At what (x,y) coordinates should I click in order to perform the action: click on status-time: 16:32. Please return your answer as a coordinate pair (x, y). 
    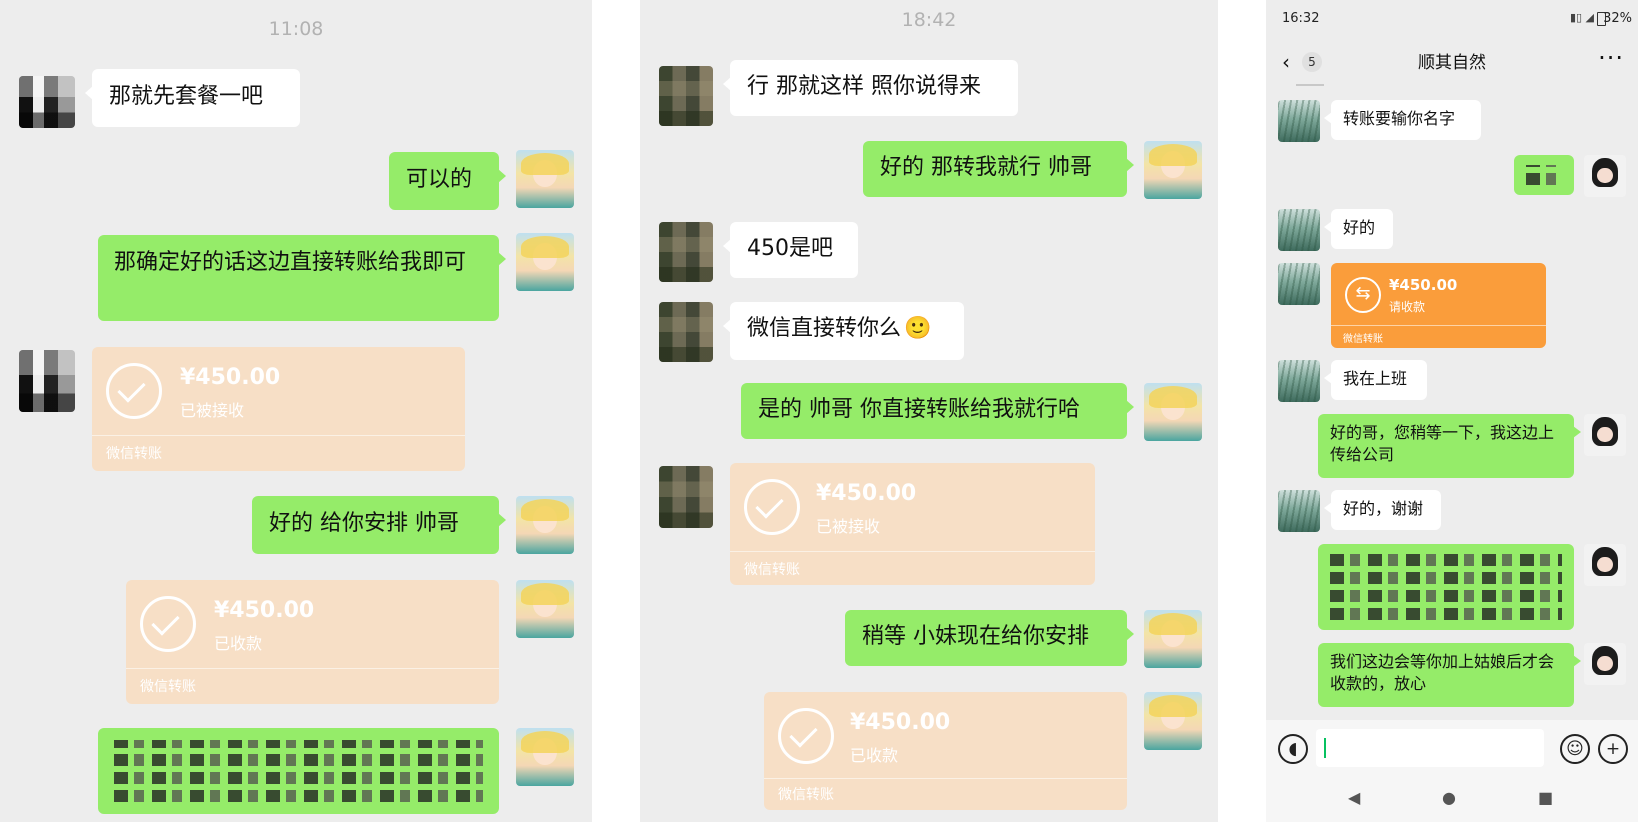
    Looking at the image, I should click on (1301, 18).